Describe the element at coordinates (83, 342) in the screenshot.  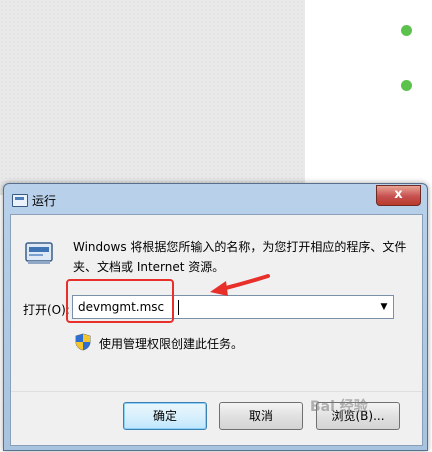
I see `uac-shield-icon` at that location.